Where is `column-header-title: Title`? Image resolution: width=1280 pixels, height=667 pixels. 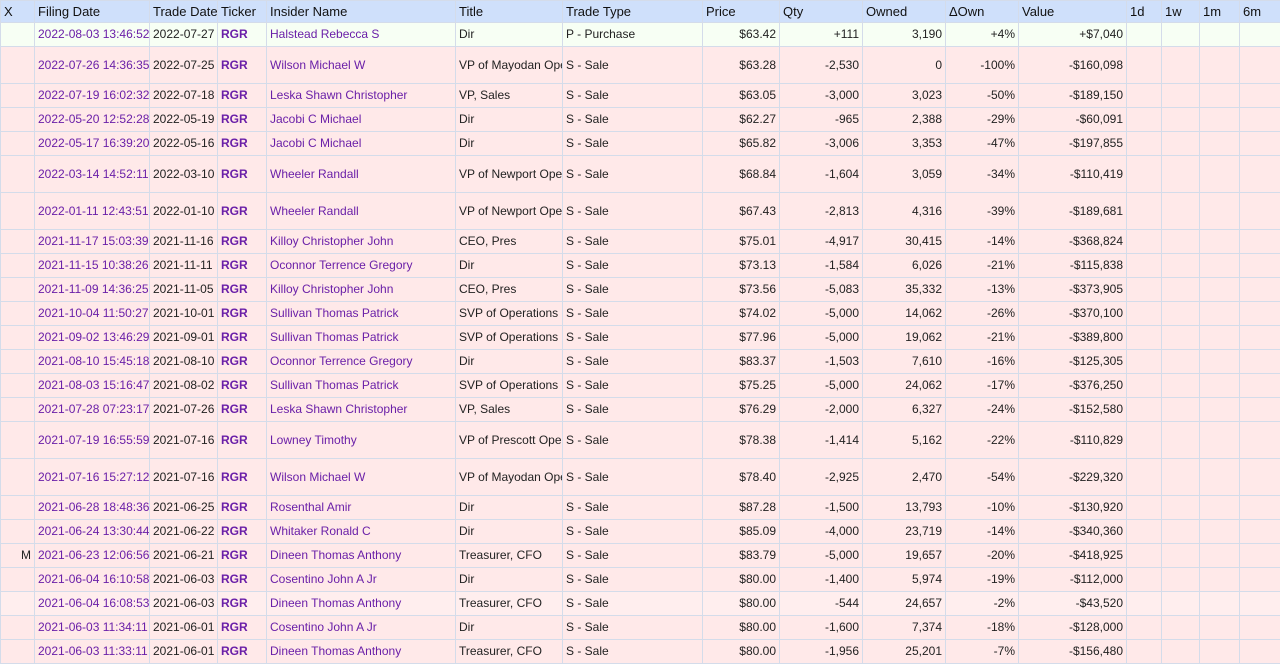 column-header-title: Title is located at coordinates (509, 11).